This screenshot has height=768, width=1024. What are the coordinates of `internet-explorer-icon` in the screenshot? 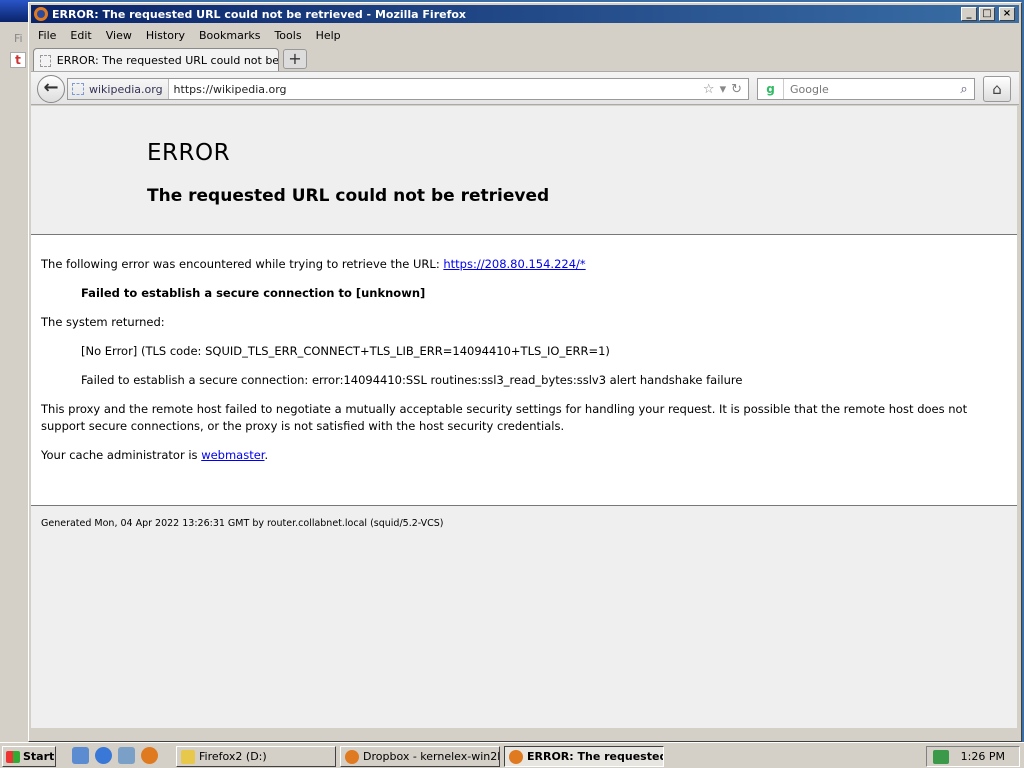 It's located at (103, 755).